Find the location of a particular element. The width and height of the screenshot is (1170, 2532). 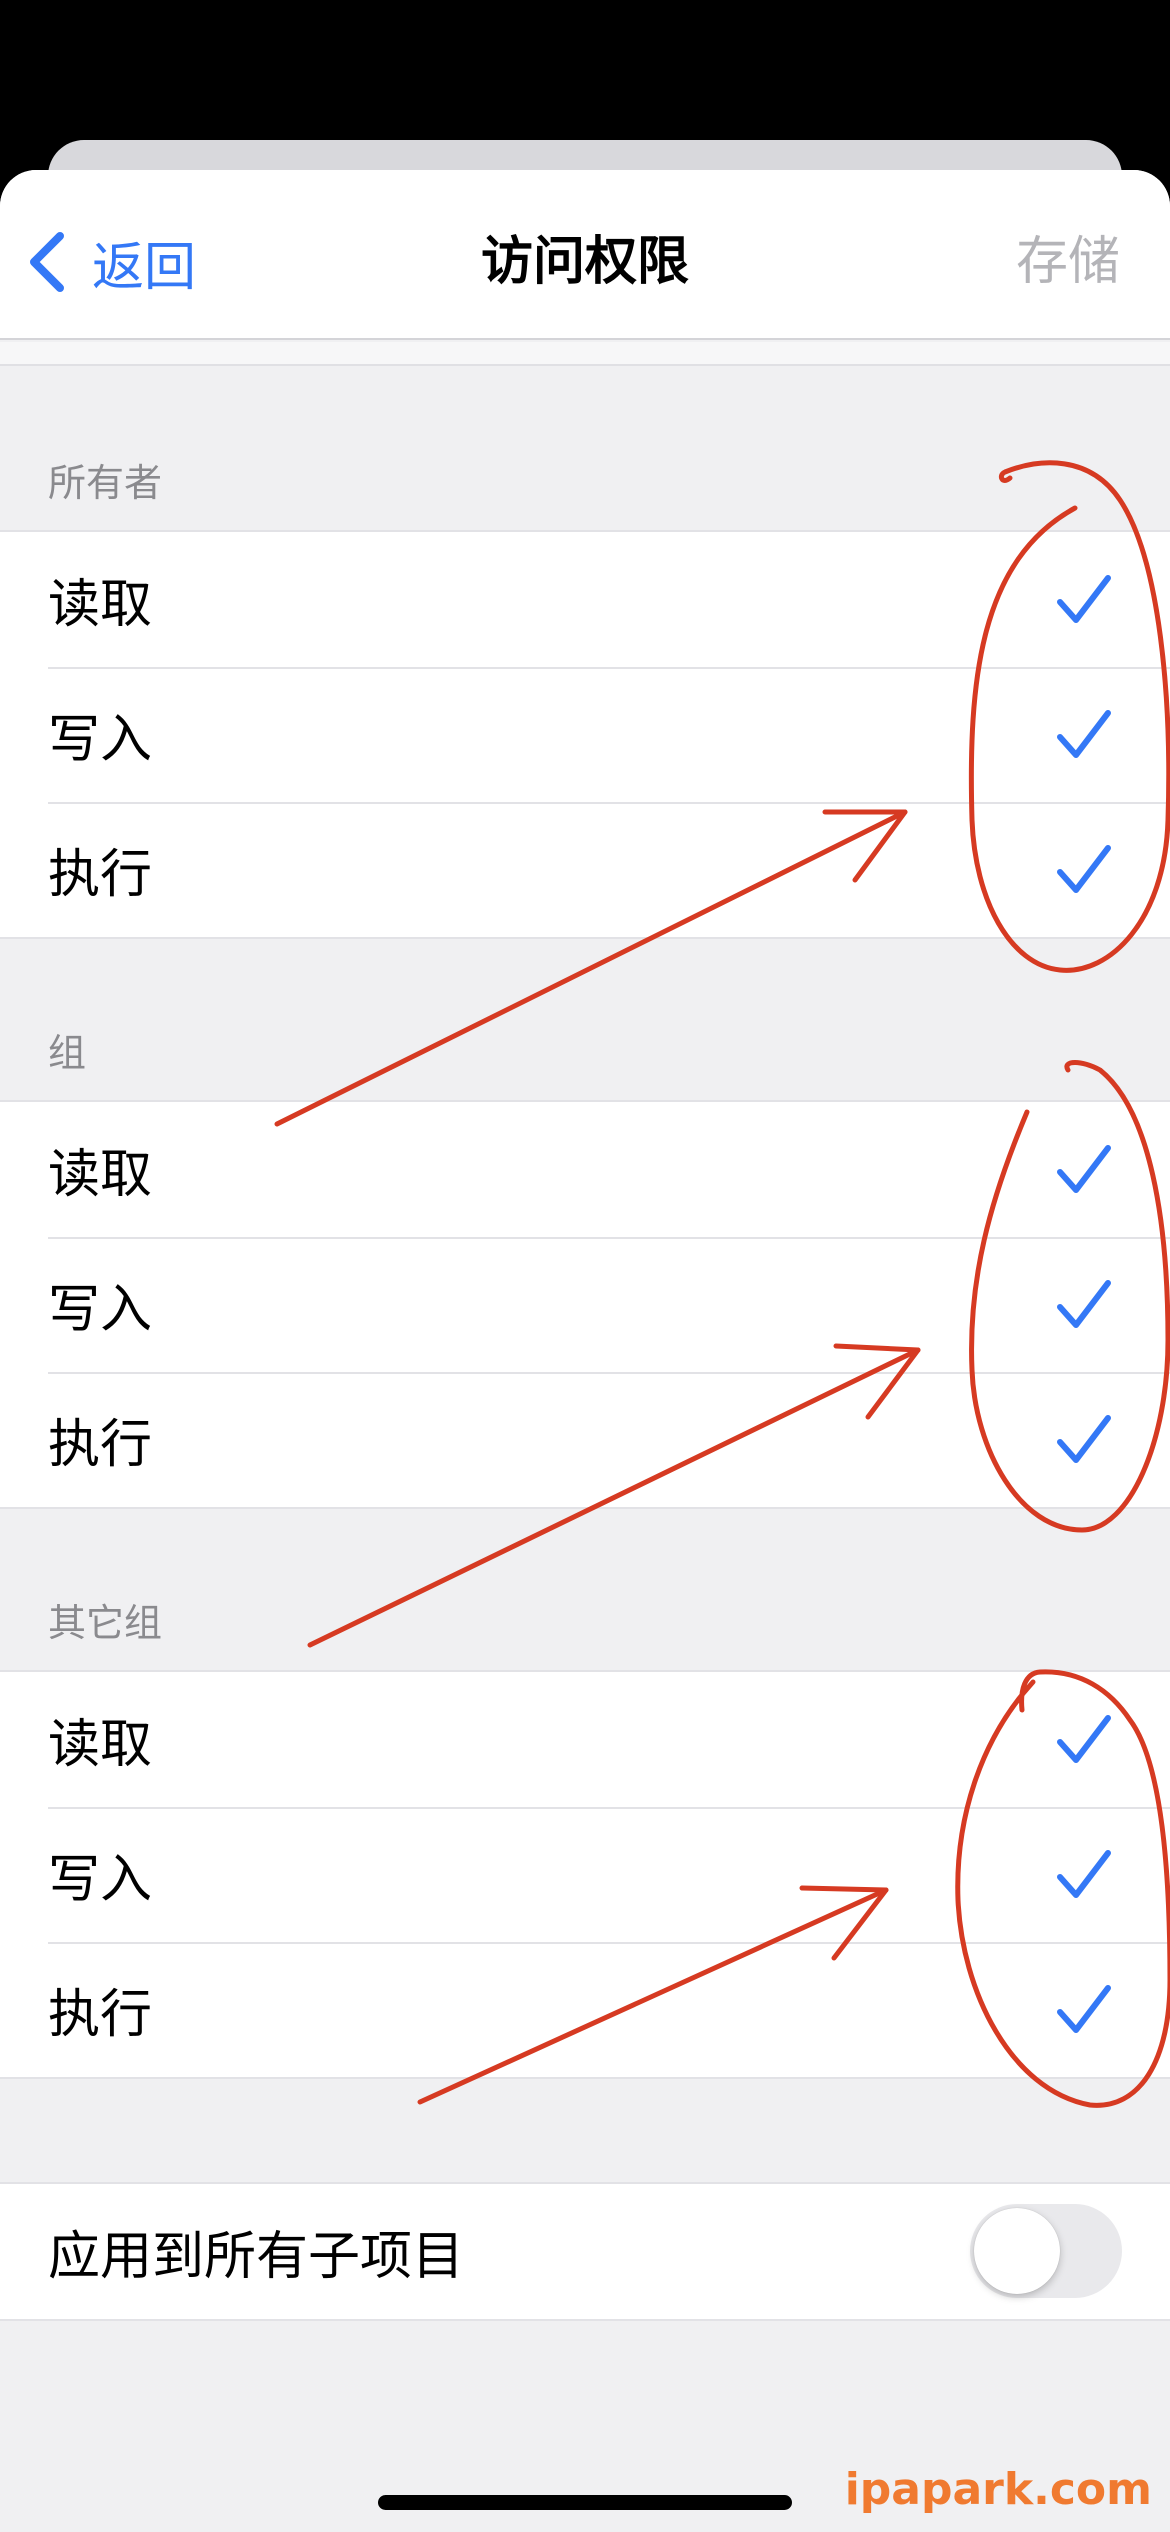

group-execute-row: 执行 is located at coordinates (585, 1439).